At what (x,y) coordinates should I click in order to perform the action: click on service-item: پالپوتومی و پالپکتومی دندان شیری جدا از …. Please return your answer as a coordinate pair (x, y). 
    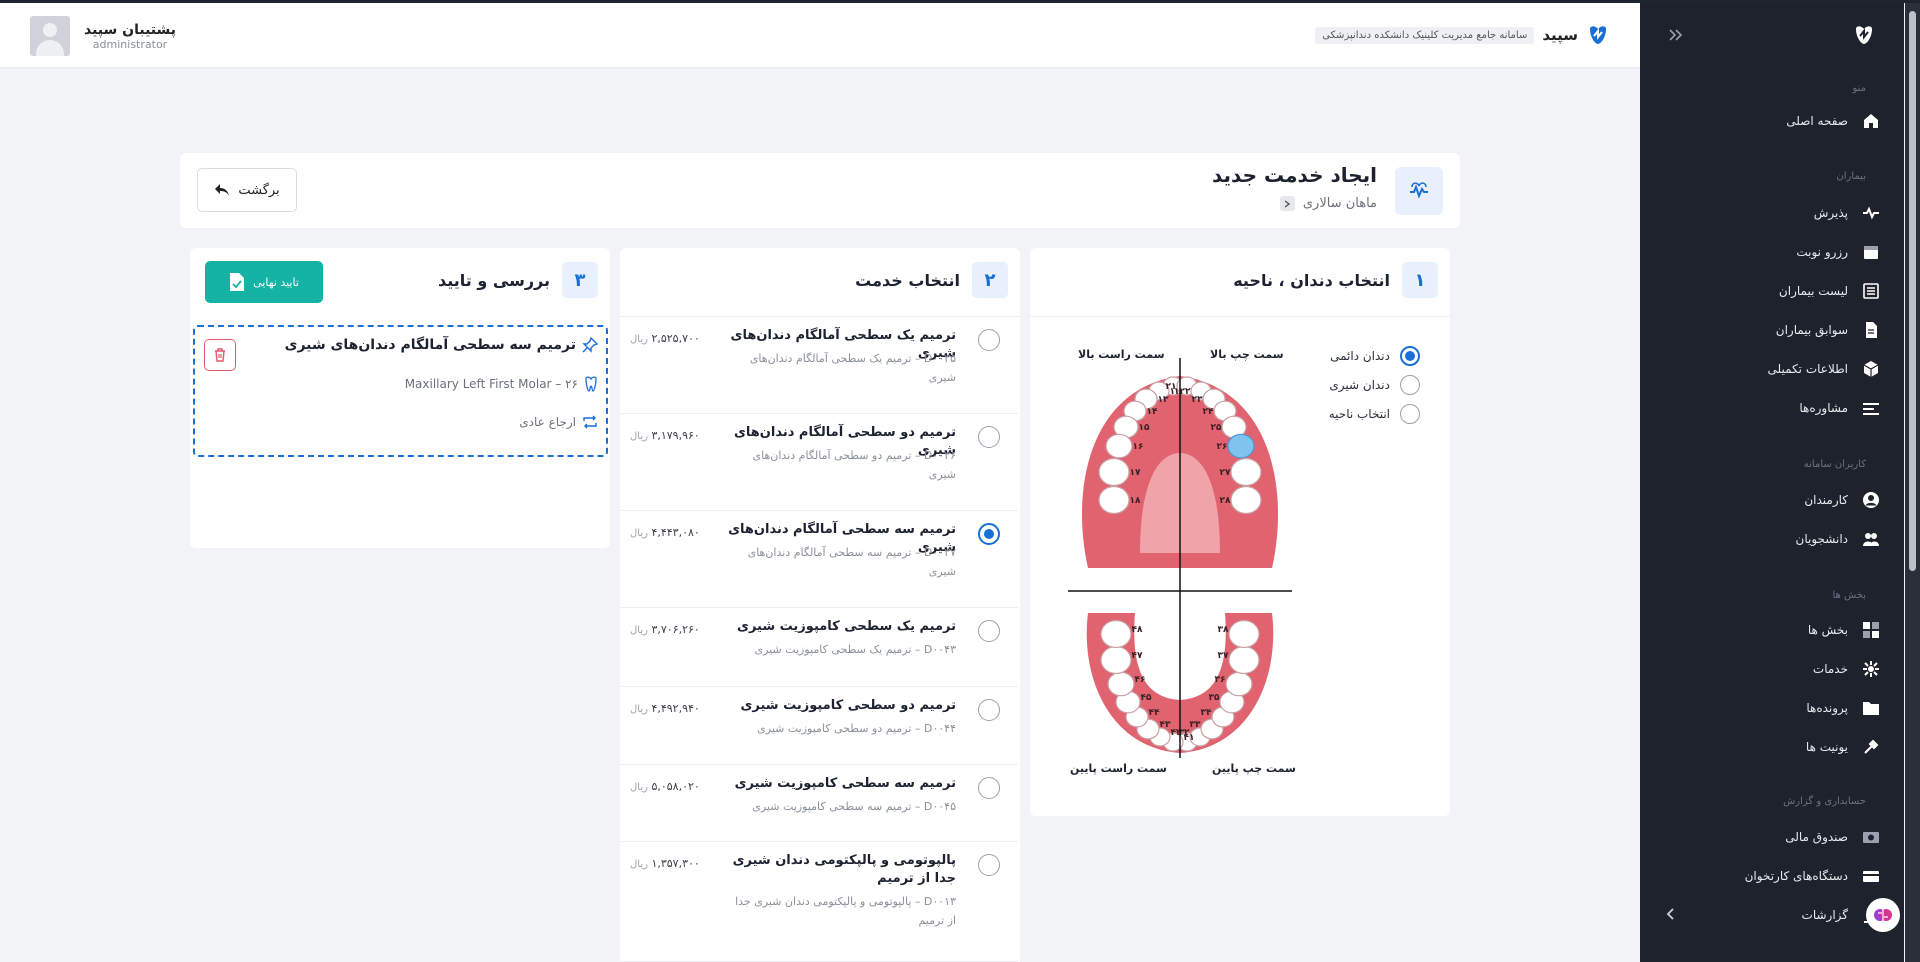
    Looking at the image, I should click on (819, 902).